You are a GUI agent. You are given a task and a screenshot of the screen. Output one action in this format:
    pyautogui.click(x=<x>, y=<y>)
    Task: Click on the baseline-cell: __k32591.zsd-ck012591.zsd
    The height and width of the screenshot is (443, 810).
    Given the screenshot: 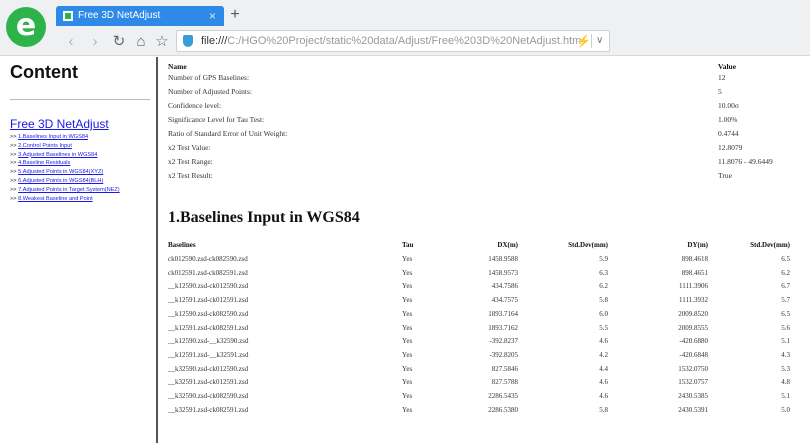 What is the action you would take?
    pyautogui.click(x=208, y=382)
    